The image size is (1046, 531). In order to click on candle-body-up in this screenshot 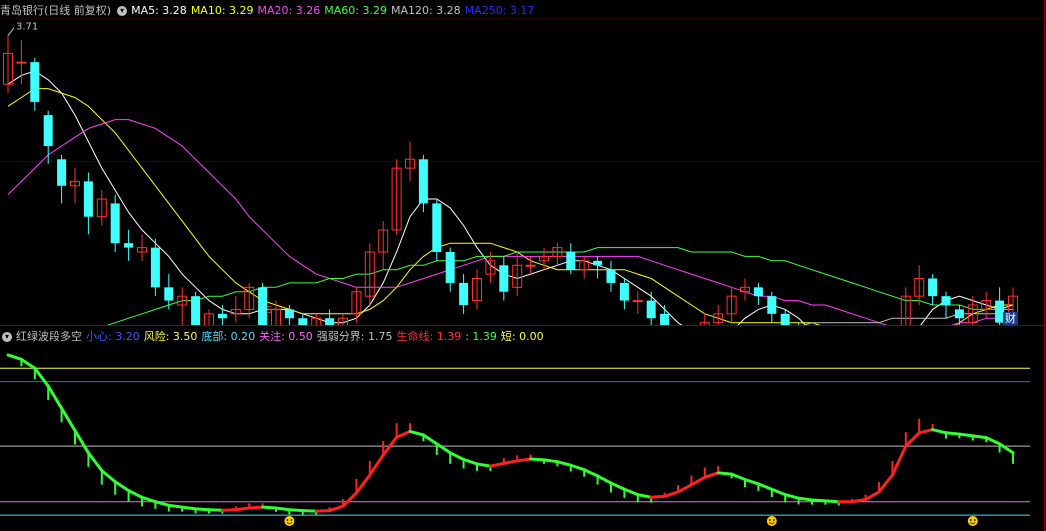, I will do `click(21, 62)`.